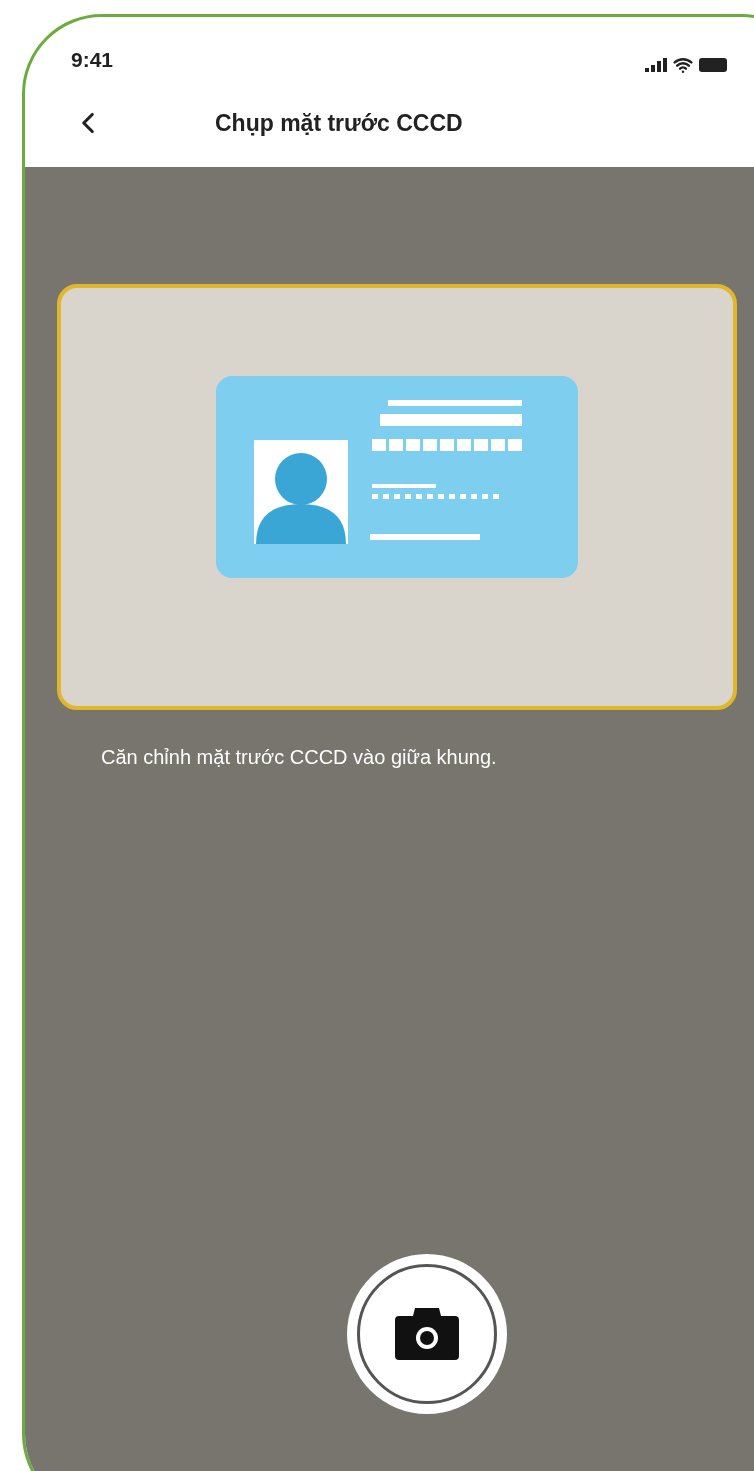  What do you see at coordinates (92, 59) in the screenshot?
I see `status-time: 9:41` at bounding box center [92, 59].